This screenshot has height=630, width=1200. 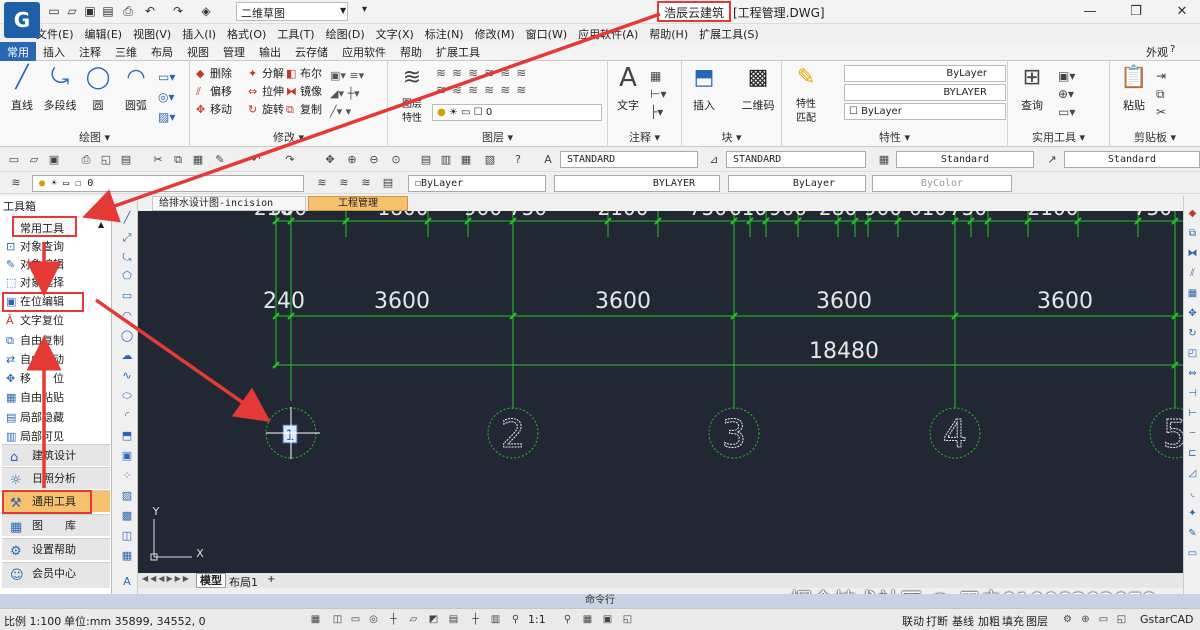 What do you see at coordinates (234, 51) in the screenshot?
I see `tab-manage: 管理` at bounding box center [234, 51].